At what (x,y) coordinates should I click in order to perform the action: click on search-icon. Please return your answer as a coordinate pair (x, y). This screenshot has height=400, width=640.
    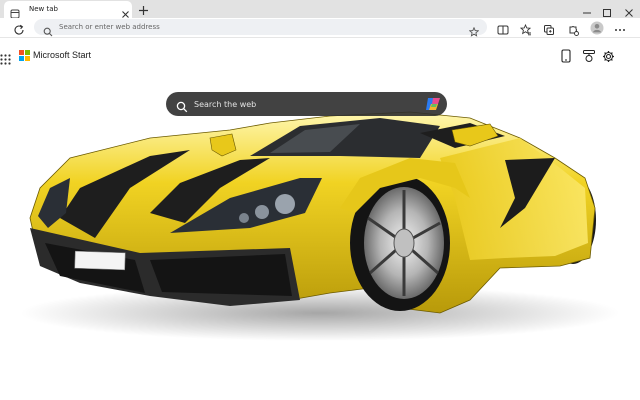
    Looking at the image, I should click on (182, 107).